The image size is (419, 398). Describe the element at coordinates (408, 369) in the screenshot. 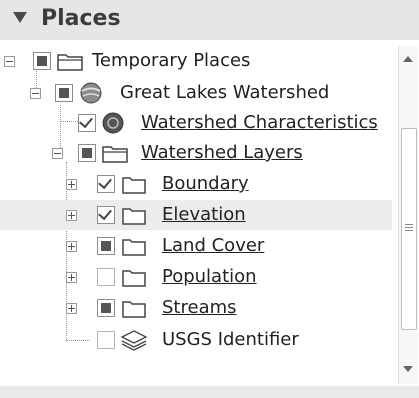

I see `scroll-down-arrow-icon` at that location.